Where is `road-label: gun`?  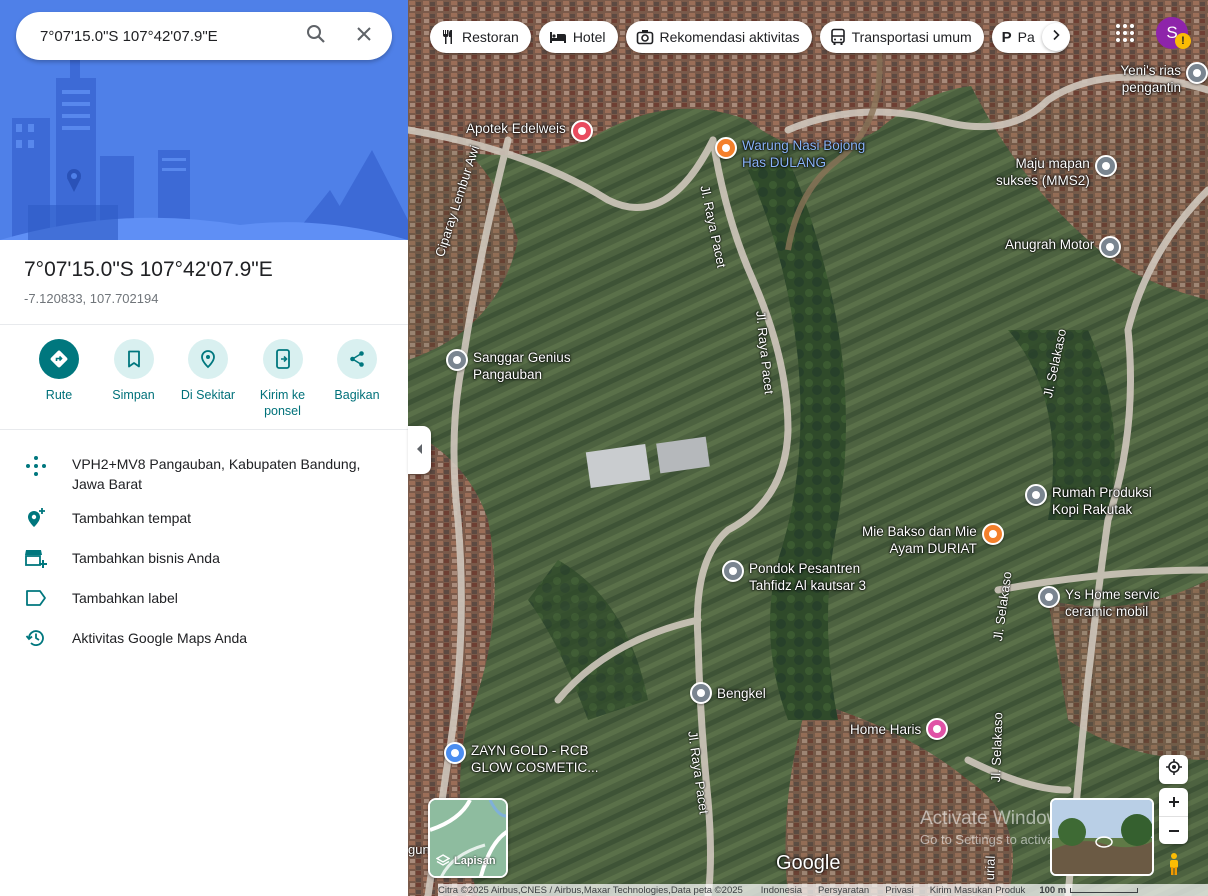 road-label: gun is located at coordinates (419, 849).